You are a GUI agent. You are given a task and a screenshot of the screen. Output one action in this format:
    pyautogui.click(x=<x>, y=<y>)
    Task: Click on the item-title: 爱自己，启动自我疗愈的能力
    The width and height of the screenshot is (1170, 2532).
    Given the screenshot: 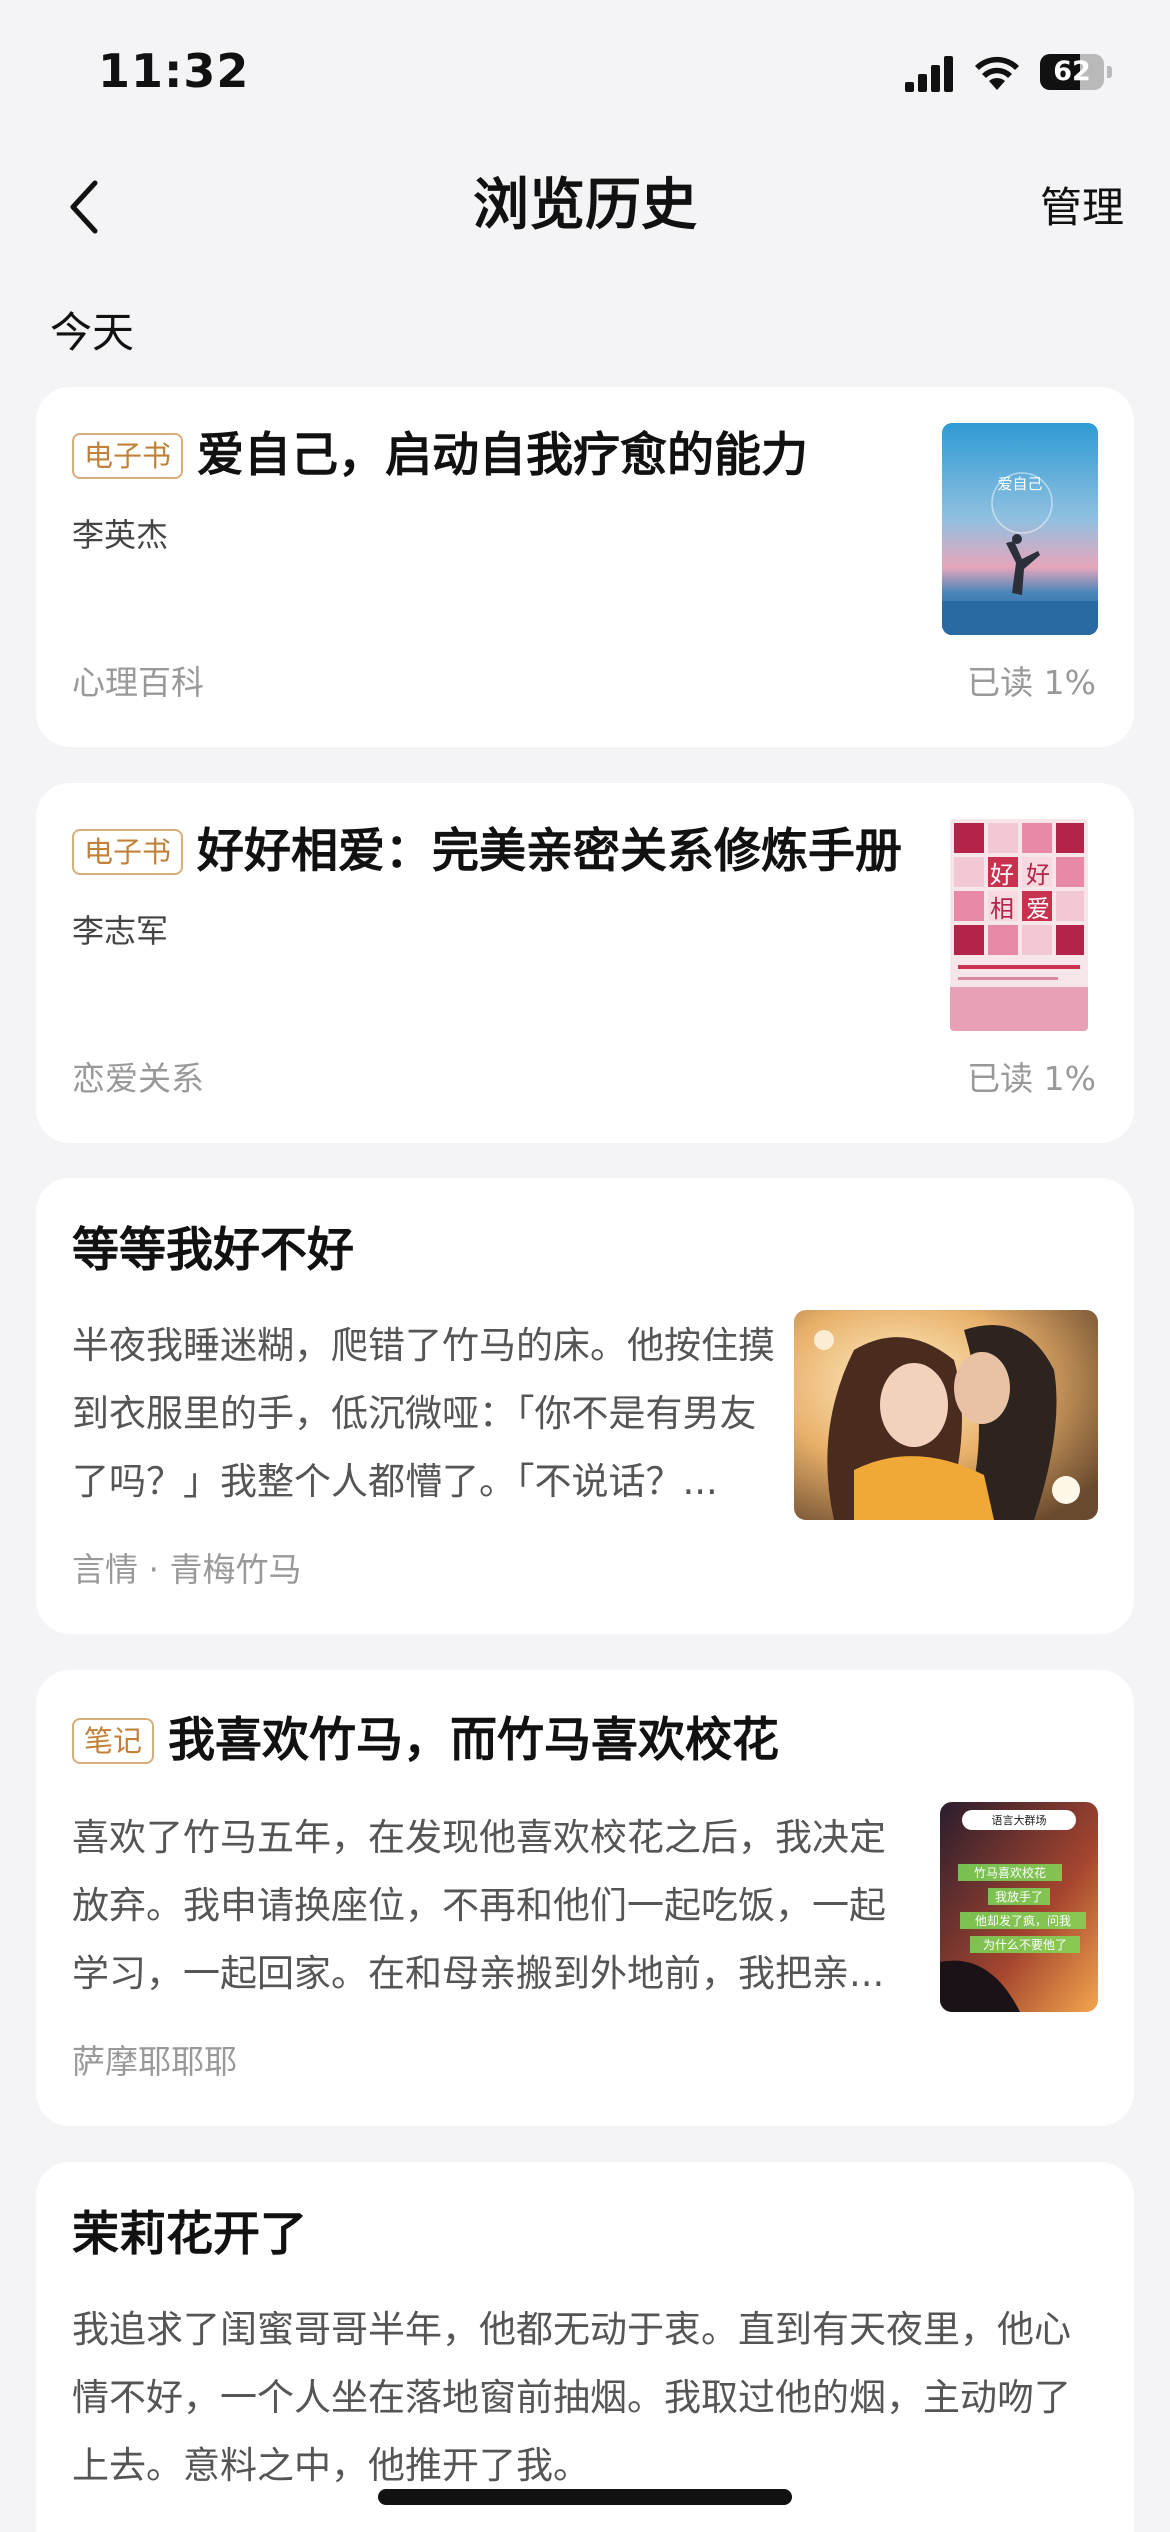 What is the action you would take?
    pyautogui.click(x=503, y=455)
    